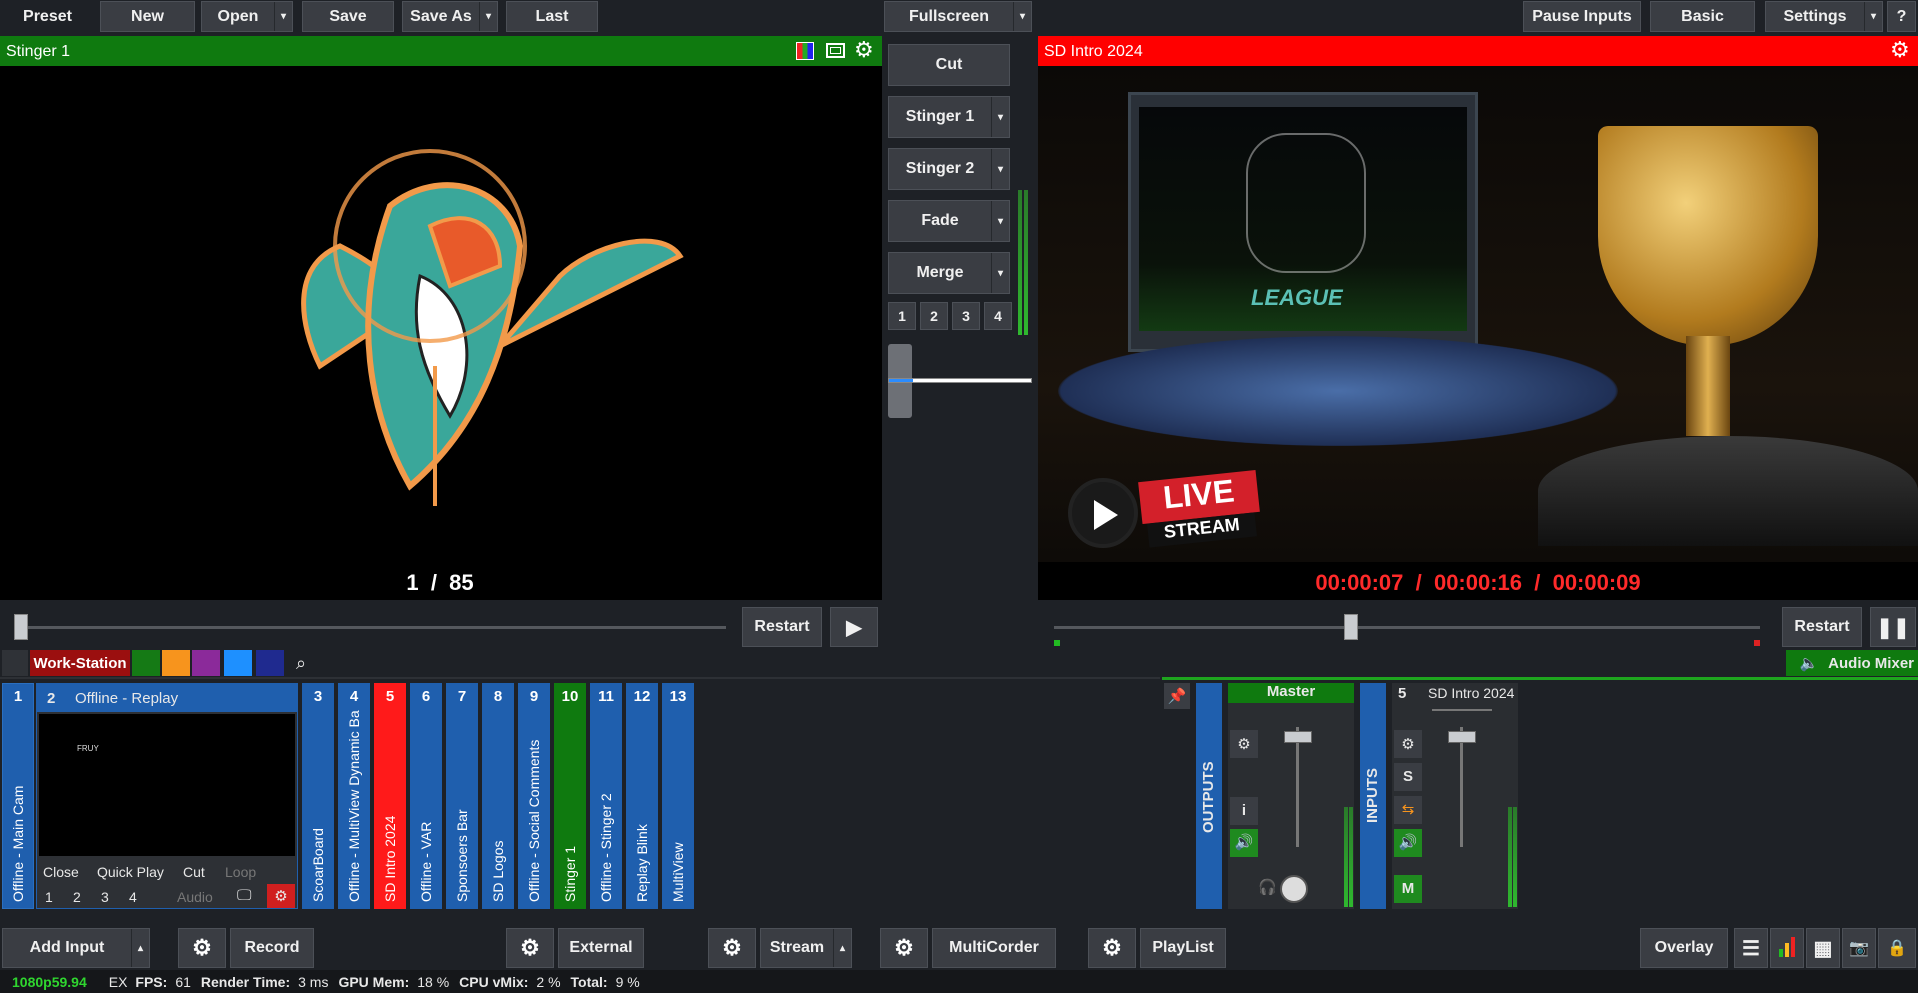 This screenshot has height=993, width=1918. Describe the element at coordinates (354, 796) in the screenshot. I see `input-tile: 4 Offline - MultiView Dynamic Ba` at that location.